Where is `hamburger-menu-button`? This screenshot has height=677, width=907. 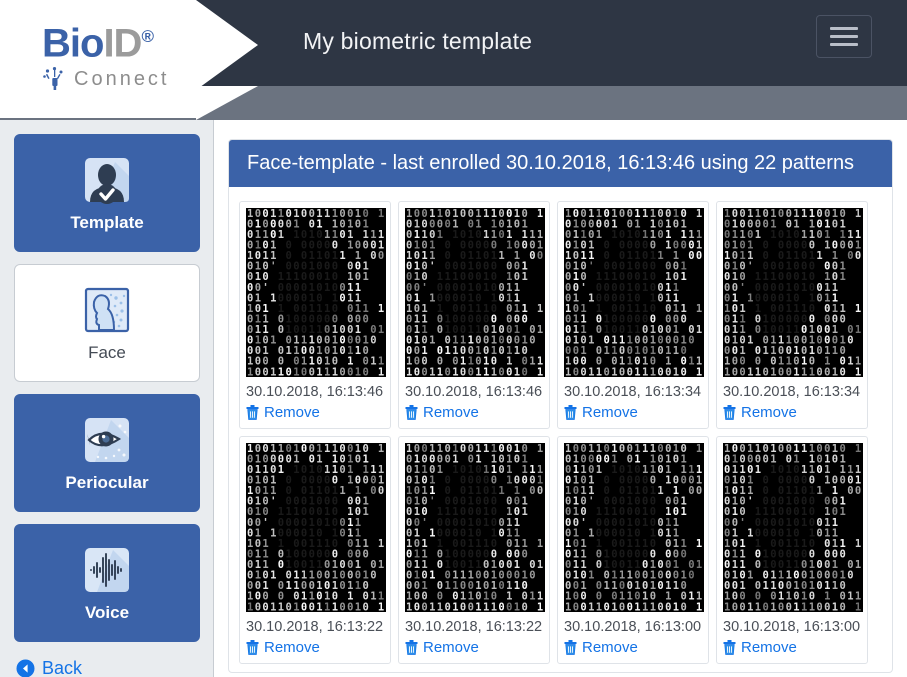
hamburger-menu-button is located at coordinates (844, 36).